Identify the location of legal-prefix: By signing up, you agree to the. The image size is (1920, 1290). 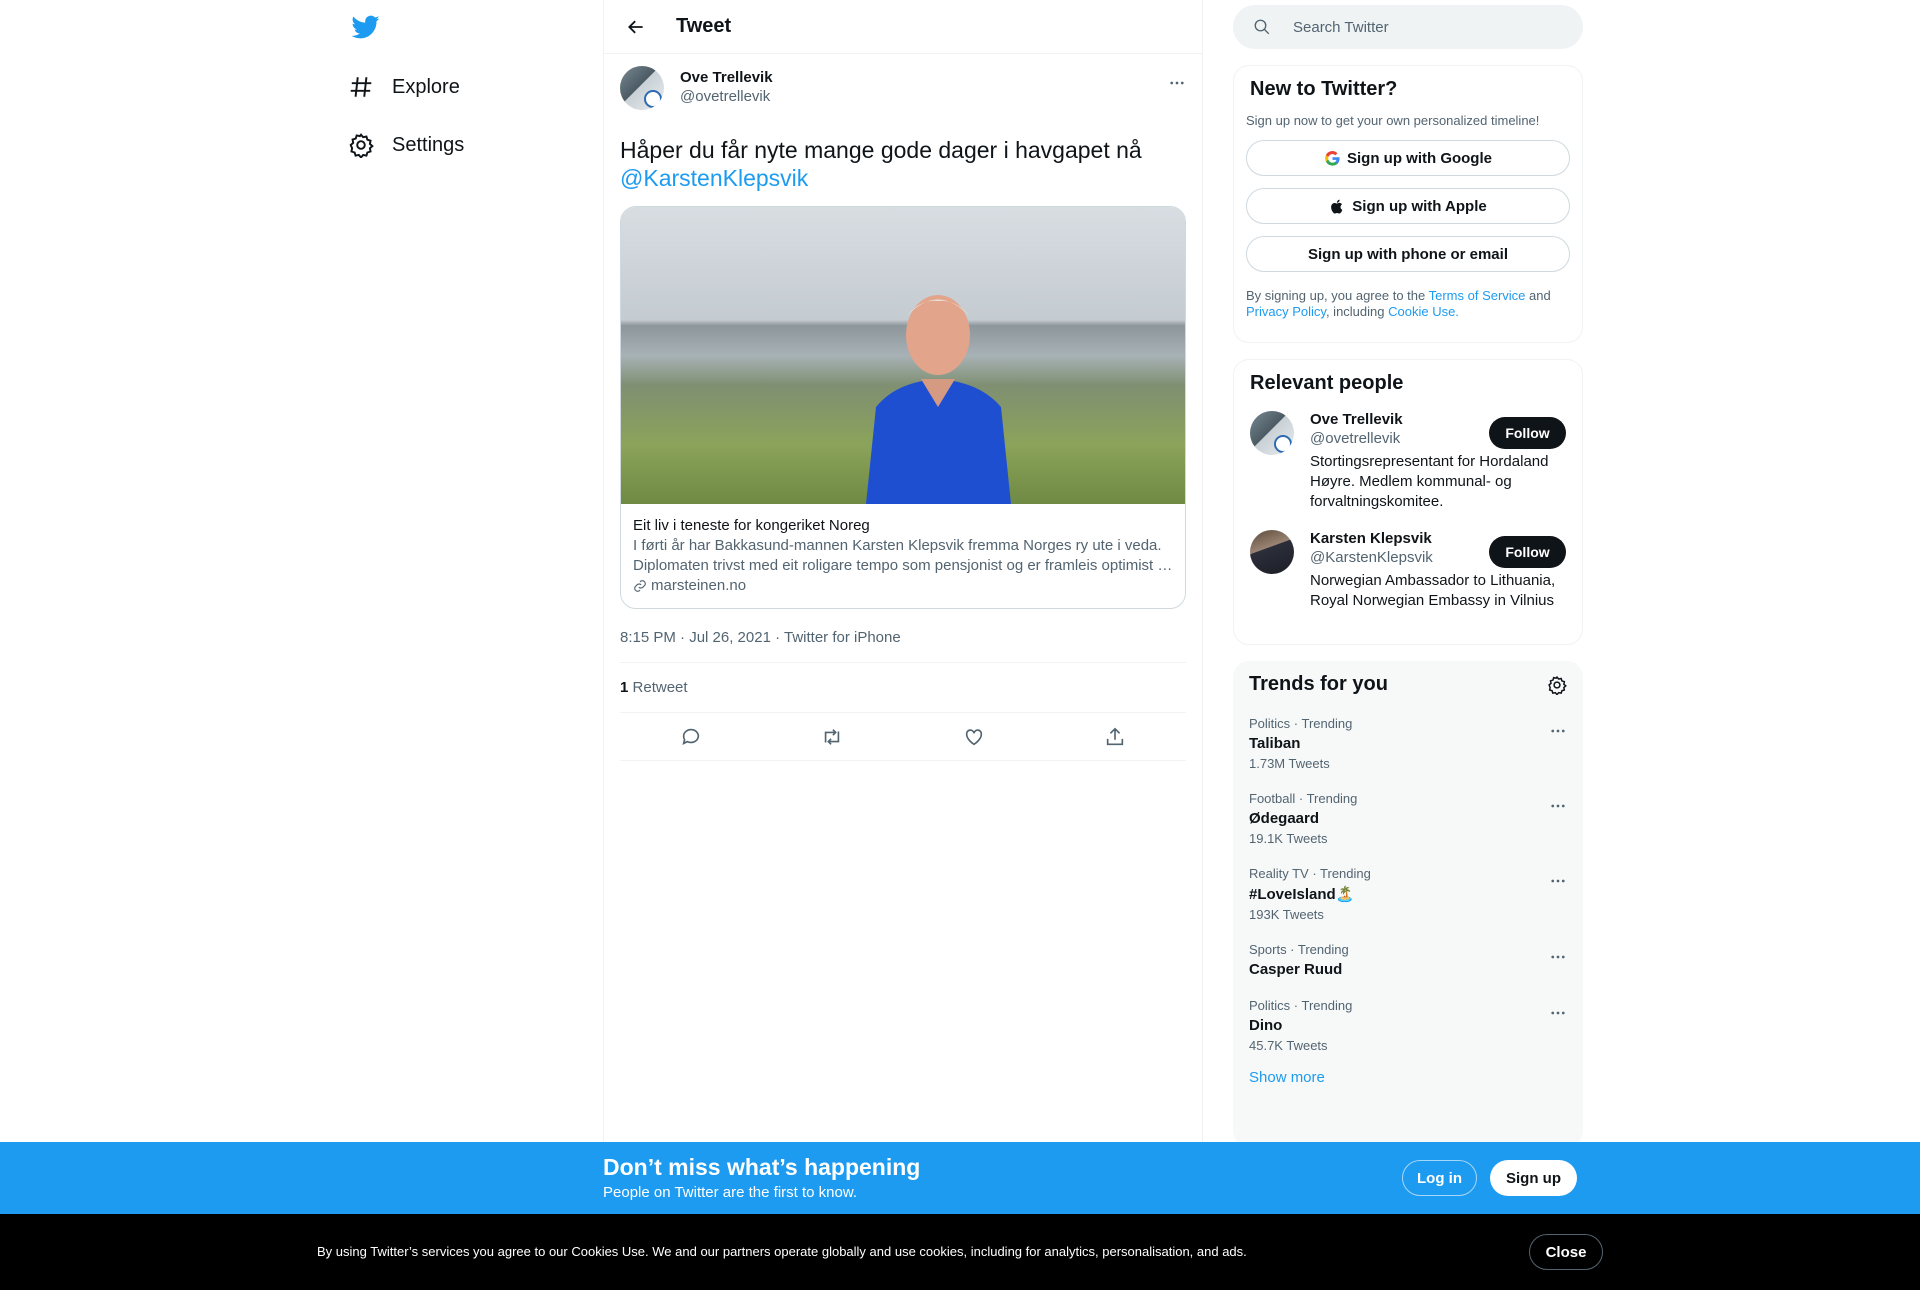
(1337, 295).